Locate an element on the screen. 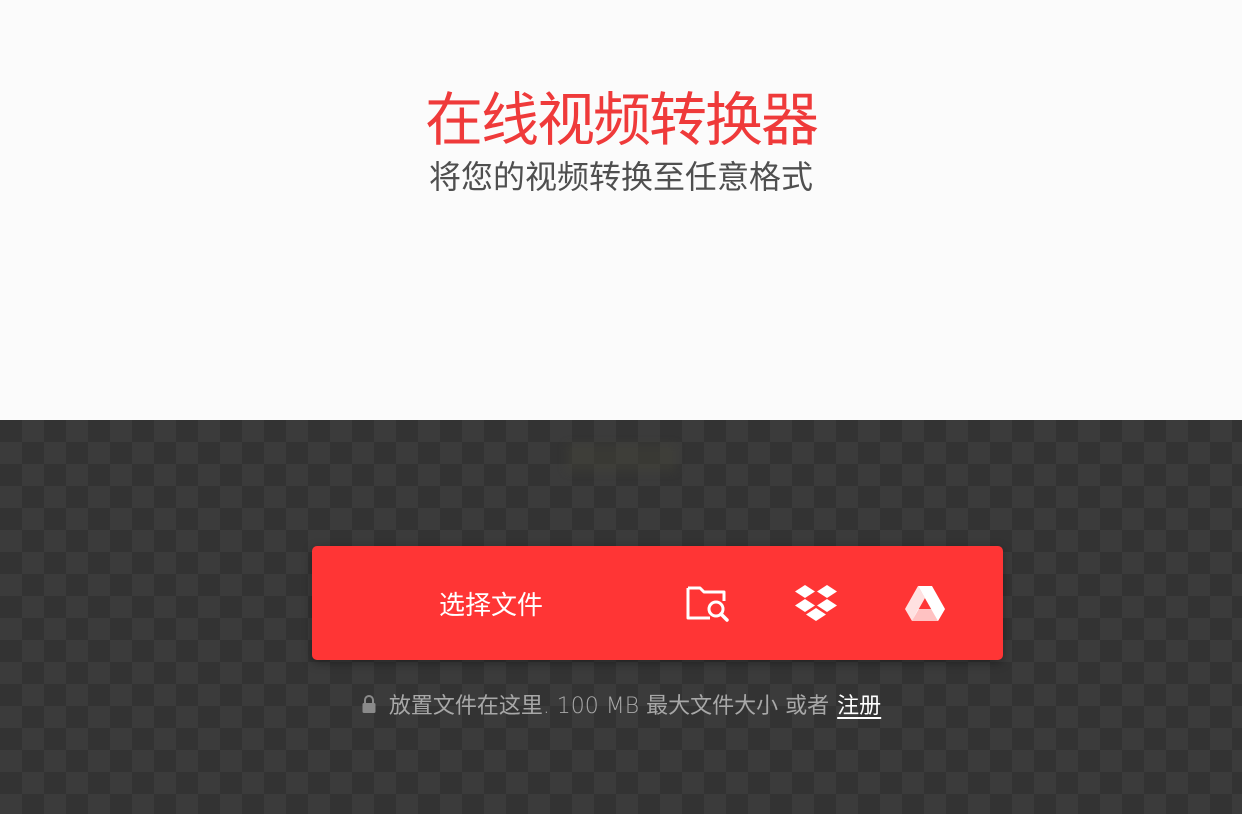 The height and width of the screenshot is (814, 1242). faint-blurred-graphic is located at coordinates (621, 458).